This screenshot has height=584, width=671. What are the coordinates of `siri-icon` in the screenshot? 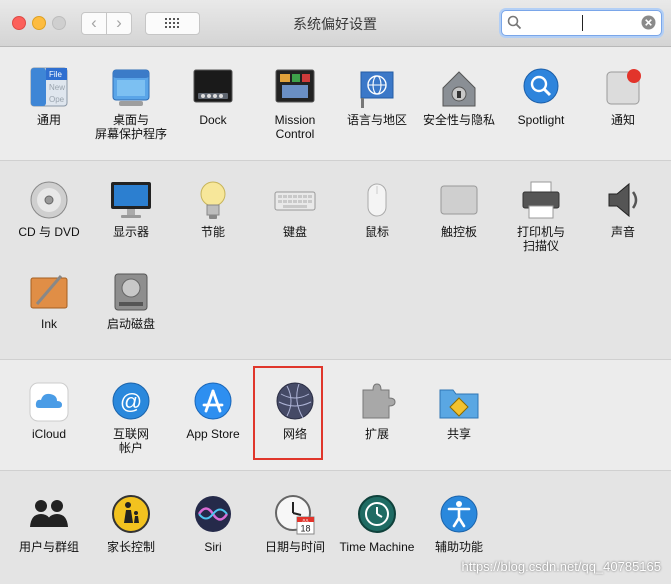 It's located at (213, 515).